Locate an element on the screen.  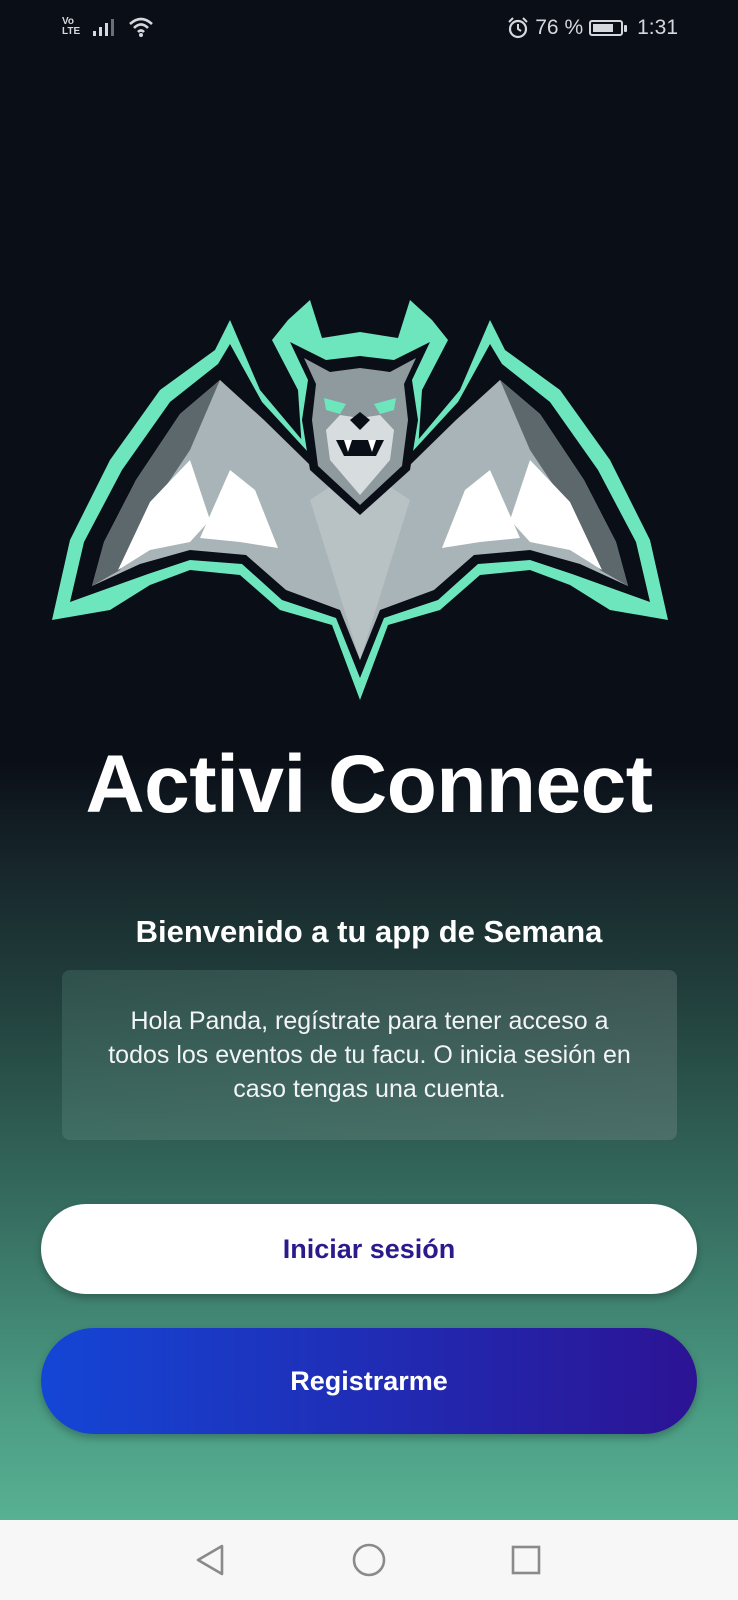
volte-icon: Vo LTE is located at coordinates (71, 26).